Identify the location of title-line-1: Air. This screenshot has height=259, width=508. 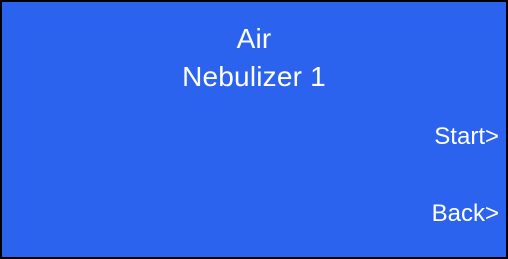
(254, 38).